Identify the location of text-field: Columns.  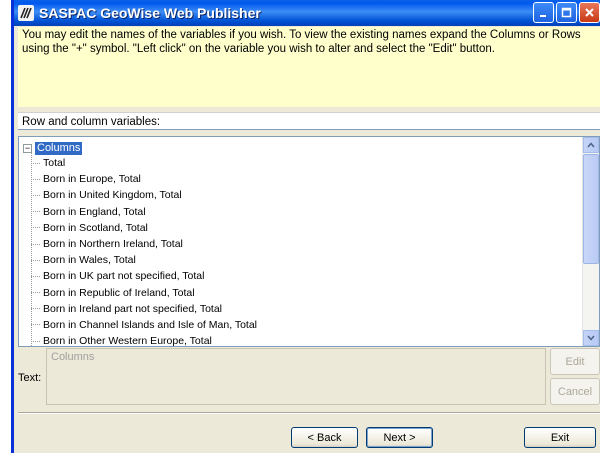
(296, 376).